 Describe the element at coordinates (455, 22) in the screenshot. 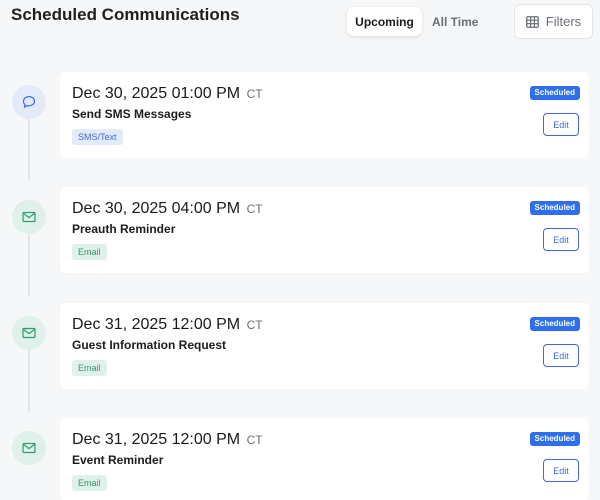

I see `tab-all-time: All Time` at that location.